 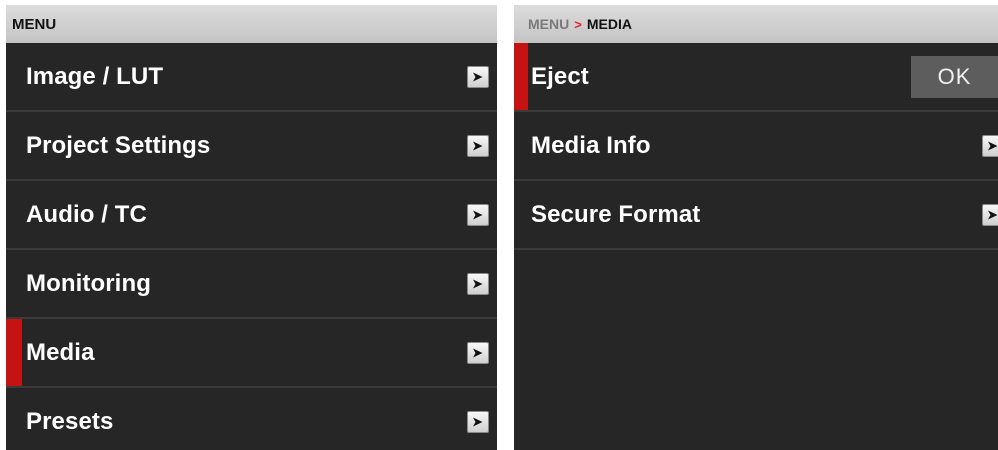 I want to click on menu-item-audio-tc: Audio / TC, so click(x=251, y=215).